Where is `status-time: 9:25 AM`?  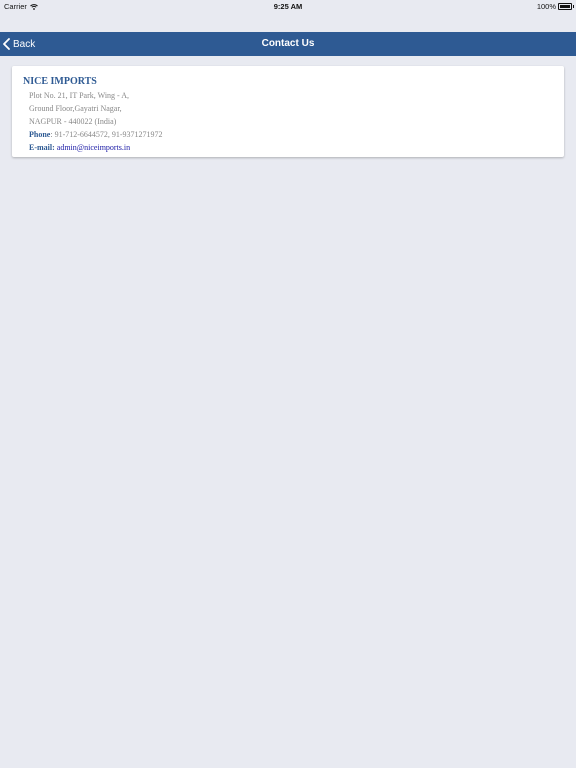 status-time: 9:25 AM is located at coordinates (288, 6).